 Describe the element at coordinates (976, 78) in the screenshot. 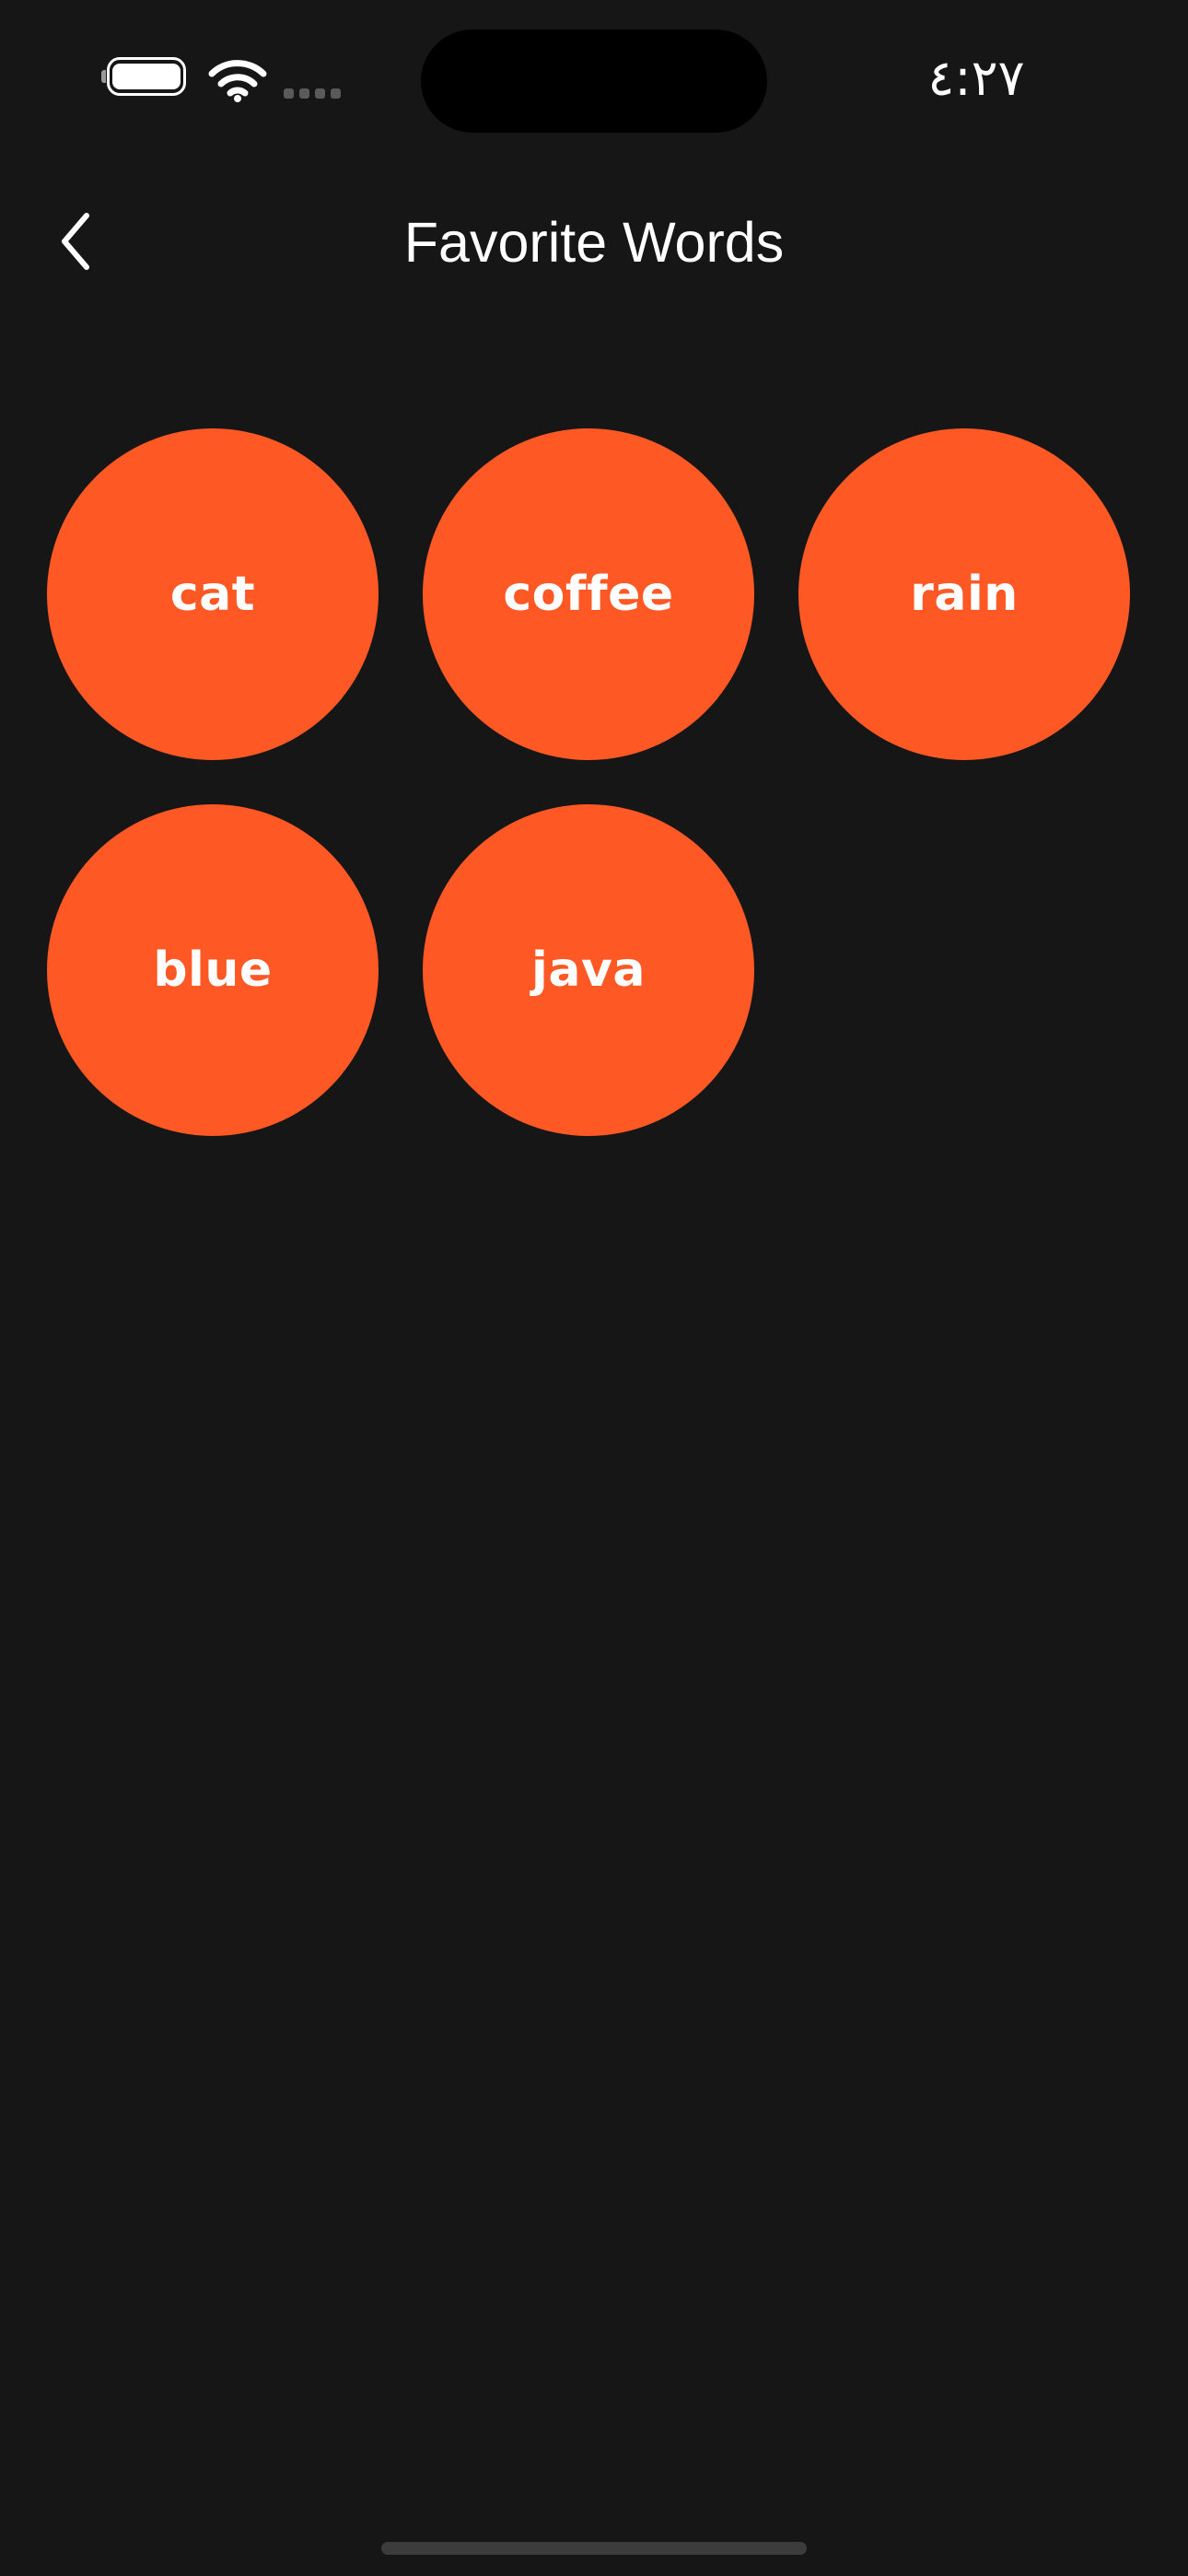

I see `status-time: ٤:٢٧` at that location.